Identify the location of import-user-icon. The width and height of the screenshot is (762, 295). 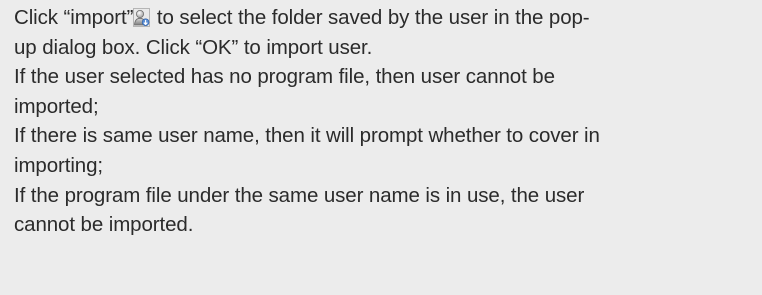
(142, 17).